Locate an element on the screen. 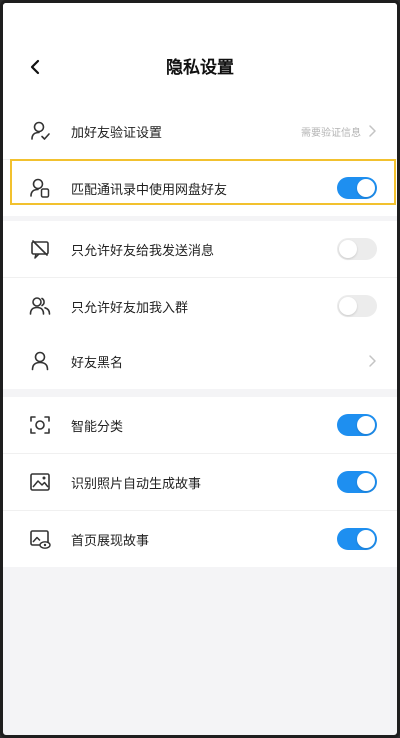 The height and width of the screenshot is (738, 400). row-smart-classify: 智能分类 is located at coordinates (200, 425).